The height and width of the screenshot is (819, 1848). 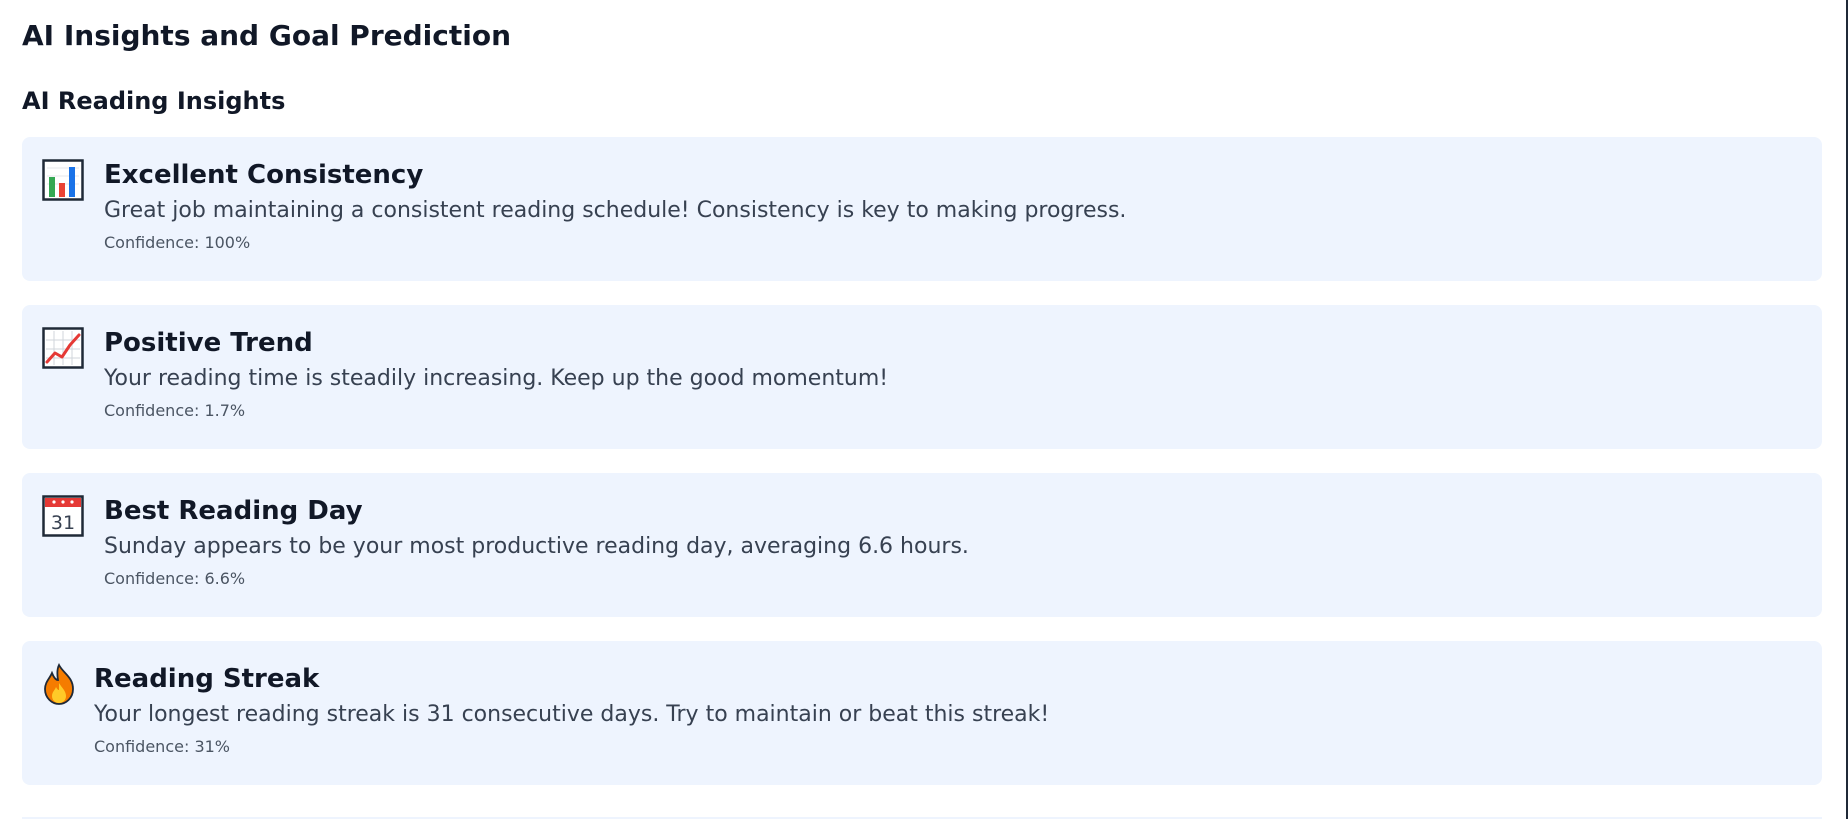 What do you see at coordinates (162, 746) in the screenshot?
I see `insight-confidence: Confidence: 31%` at bounding box center [162, 746].